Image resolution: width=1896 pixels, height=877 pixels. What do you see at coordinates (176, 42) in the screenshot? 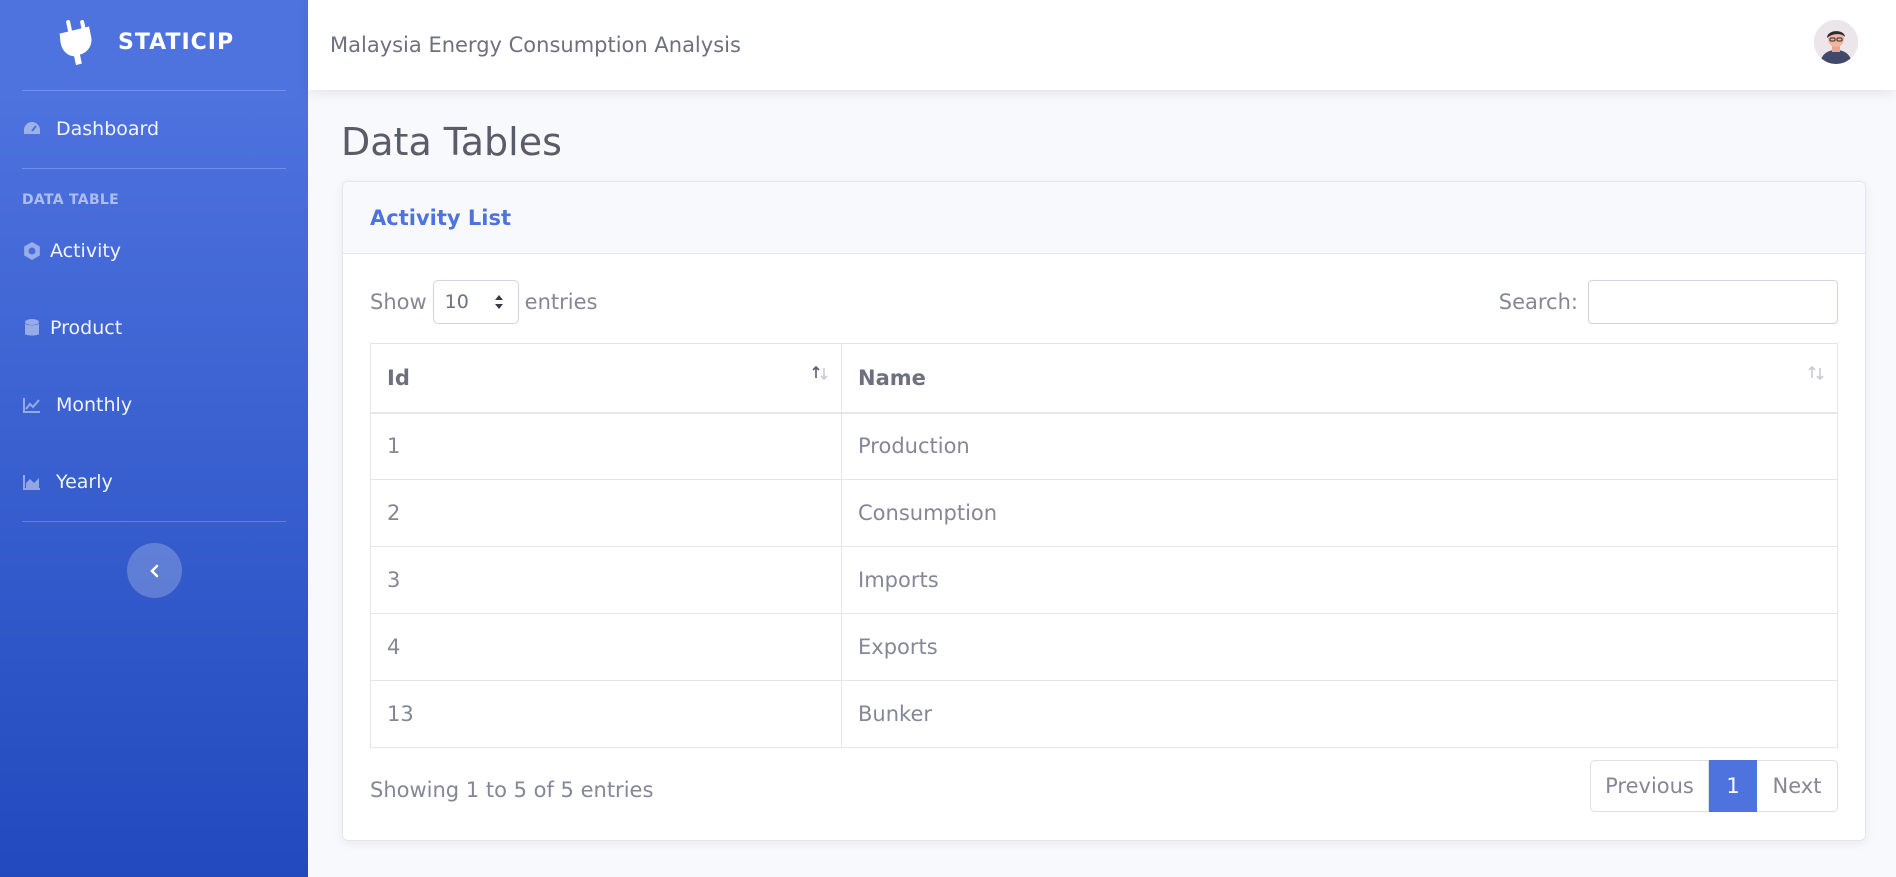
I see `brand-name: STATICIP` at bounding box center [176, 42].